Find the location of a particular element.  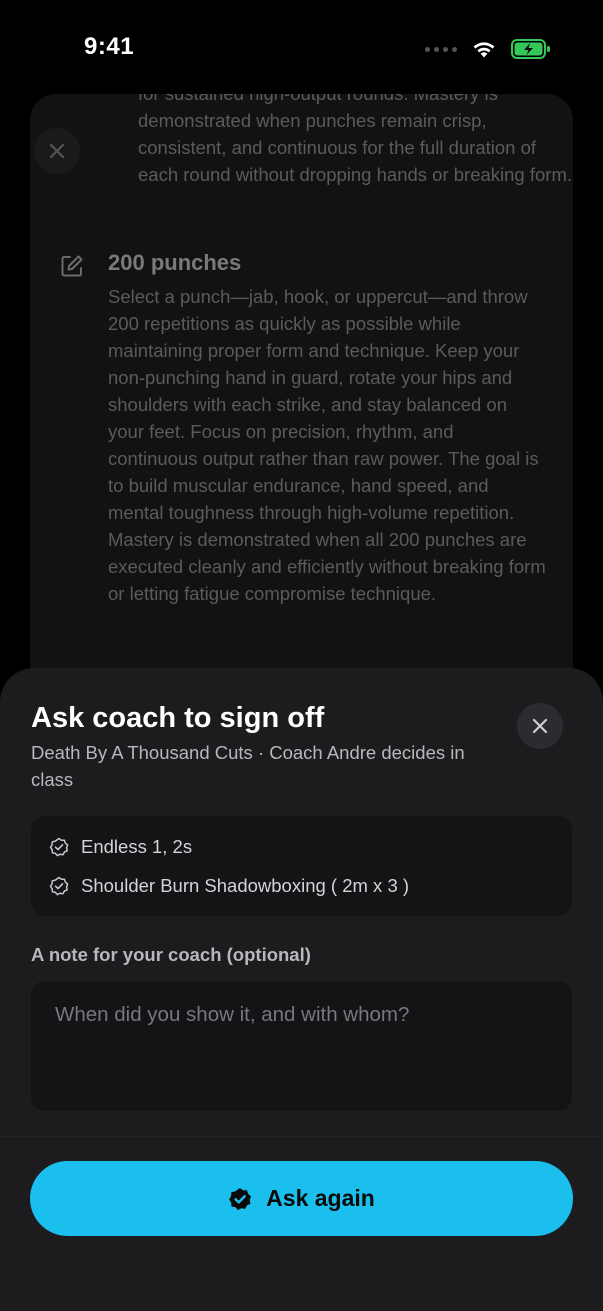

skill-label: Endless 1, 2s is located at coordinates (137, 846).